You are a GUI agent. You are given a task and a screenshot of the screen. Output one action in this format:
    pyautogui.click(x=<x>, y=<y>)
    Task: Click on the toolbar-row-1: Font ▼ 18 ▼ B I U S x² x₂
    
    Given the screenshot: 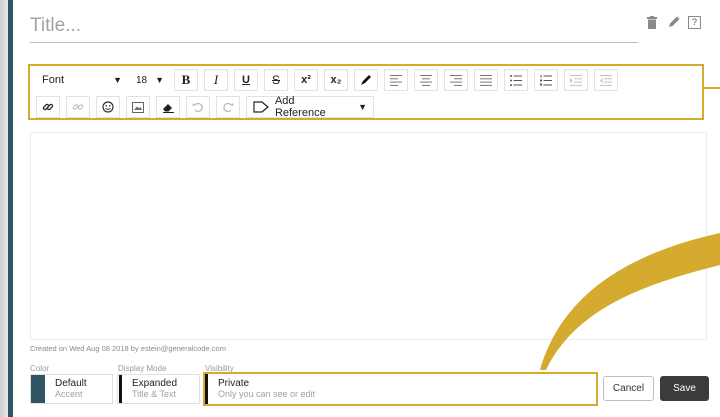 What is the action you would take?
    pyautogui.click(x=330, y=80)
    